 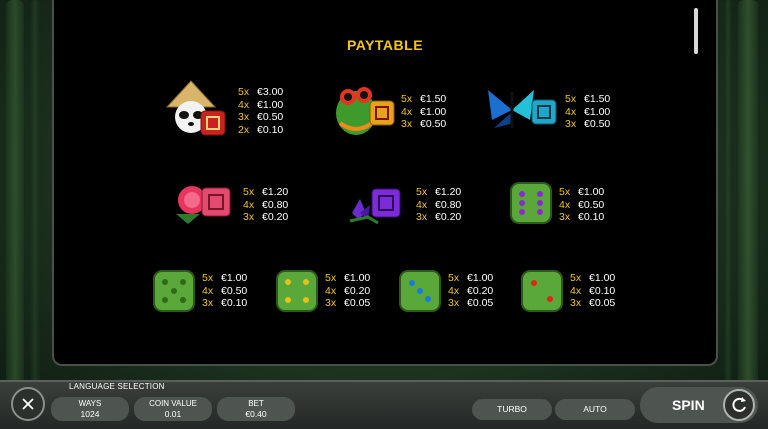 What do you see at coordinates (595, 409) in the screenshot?
I see `auto-button: AUTO` at bounding box center [595, 409].